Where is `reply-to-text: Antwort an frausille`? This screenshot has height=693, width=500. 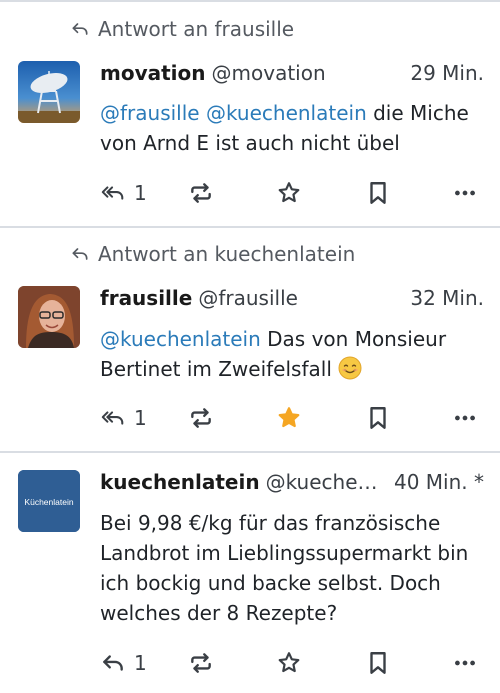
reply-to-text: Antwort an frausille is located at coordinates (196, 29).